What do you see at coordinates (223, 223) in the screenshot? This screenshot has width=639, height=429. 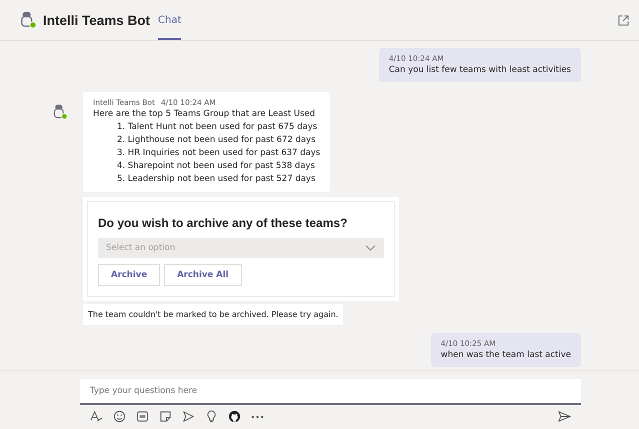 I see `card-question: Do you wish to archive any of these teams?` at bounding box center [223, 223].